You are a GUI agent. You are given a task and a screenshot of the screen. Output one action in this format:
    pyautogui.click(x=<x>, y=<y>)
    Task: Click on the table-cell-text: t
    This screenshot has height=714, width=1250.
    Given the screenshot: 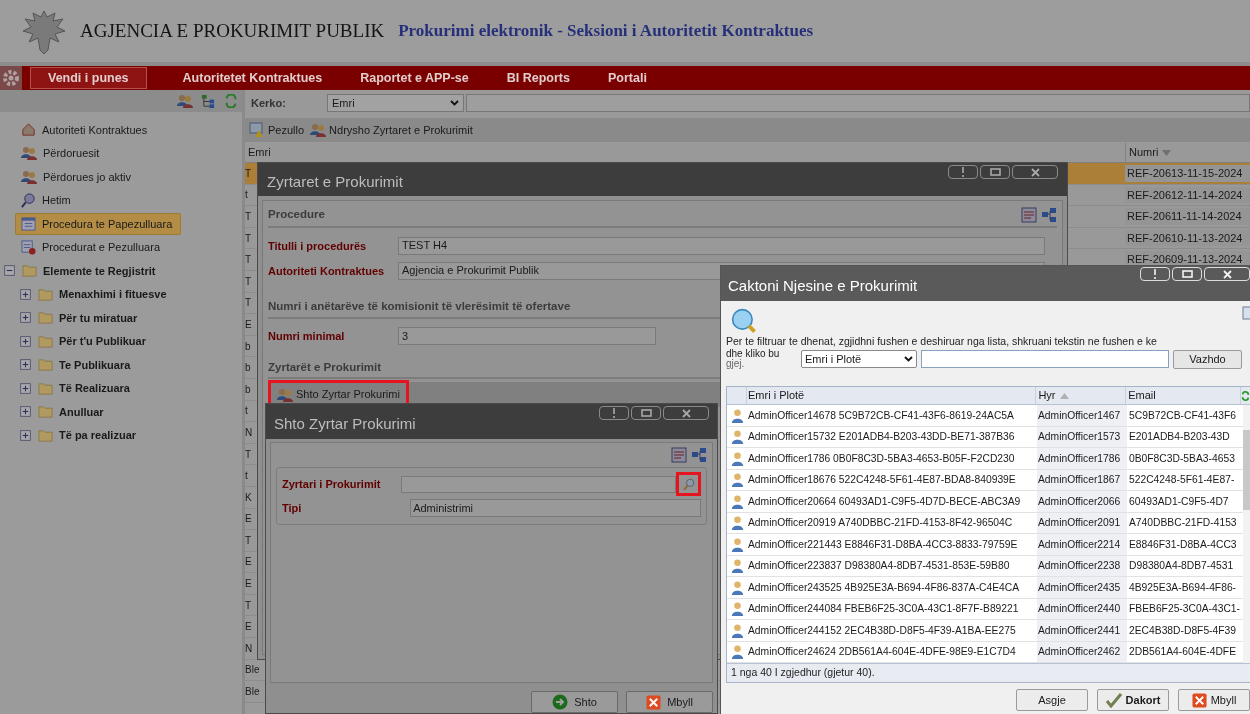 What is the action you would take?
    pyautogui.click(x=246, y=476)
    